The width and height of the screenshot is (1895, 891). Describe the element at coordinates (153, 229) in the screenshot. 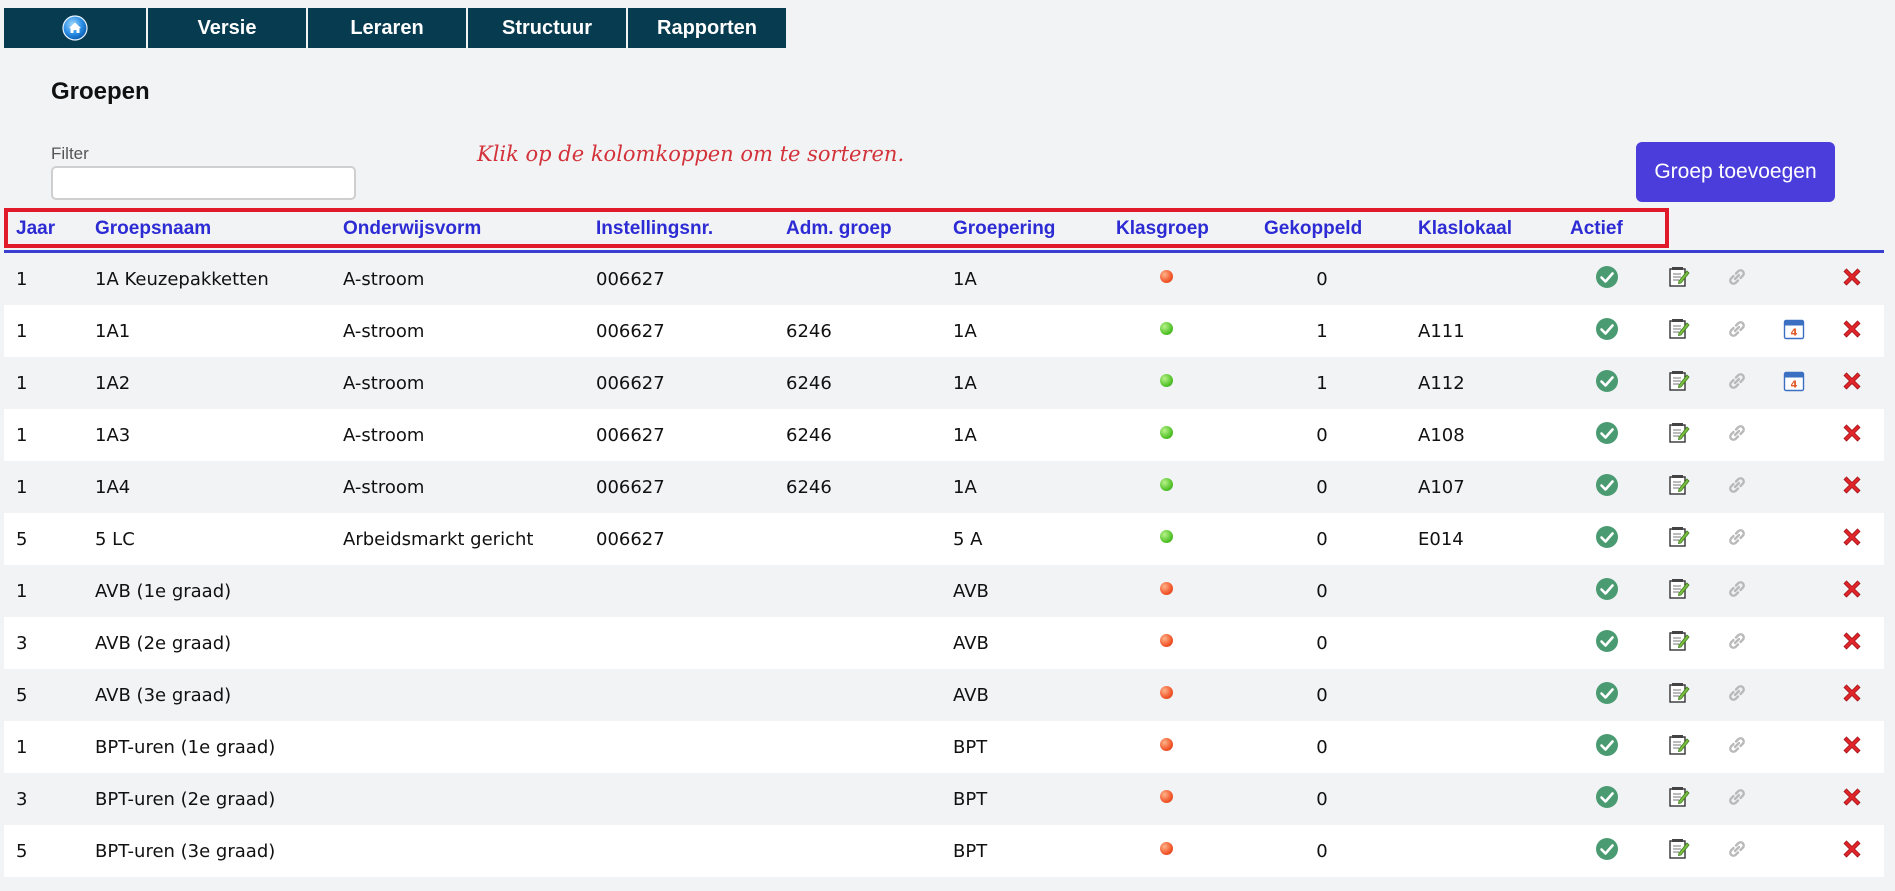

I see `column-header-groepsnaam: Groepsnaam` at that location.